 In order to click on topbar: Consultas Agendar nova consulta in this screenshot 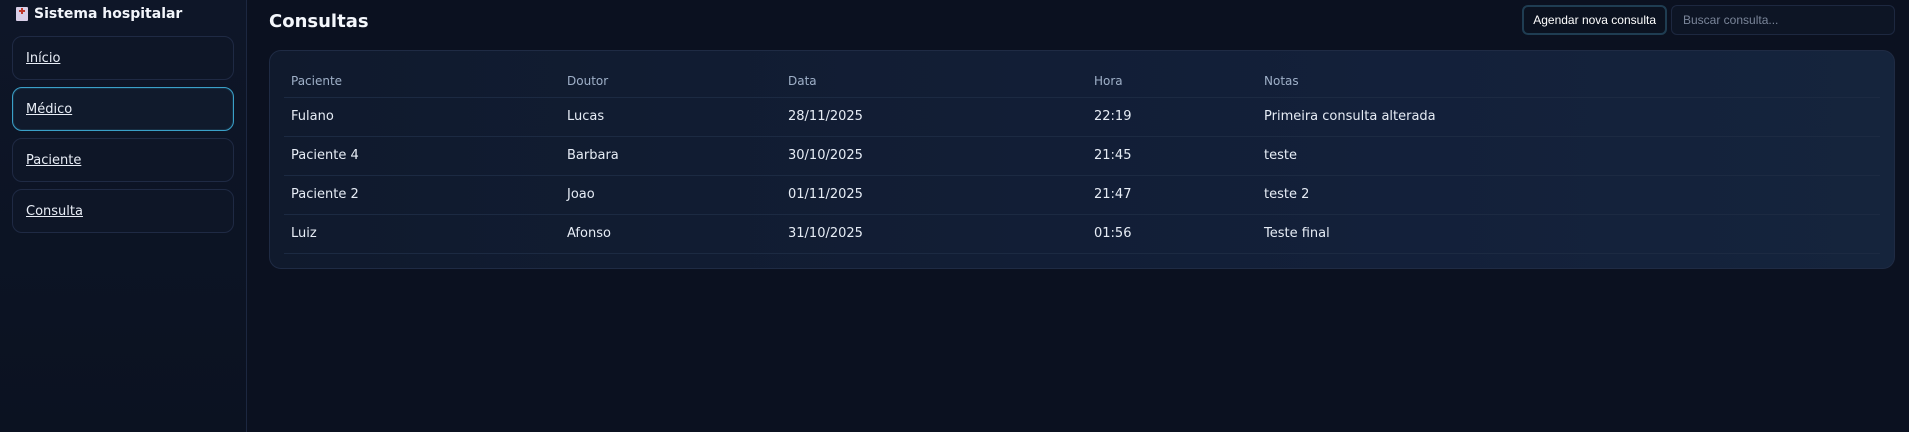, I will do `click(1082, 20)`.